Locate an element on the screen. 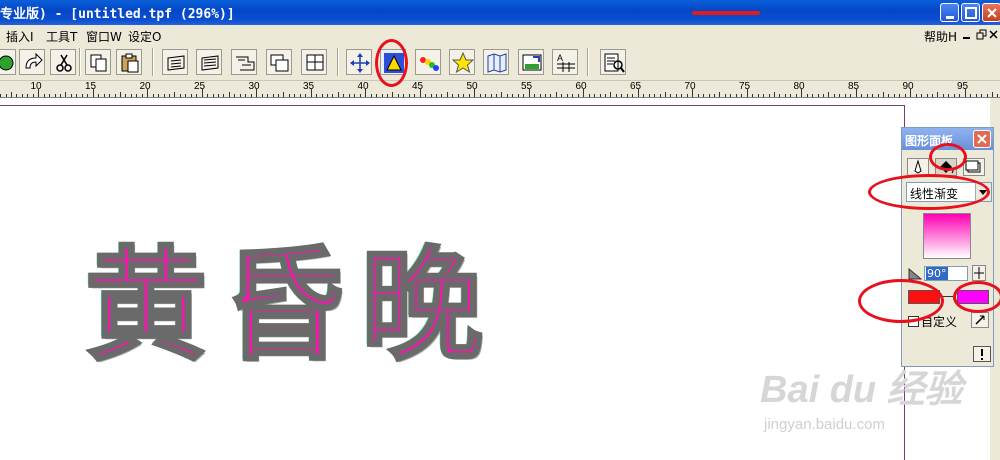 This screenshot has width=1000, height=460. transform-button is located at coordinates (244, 62).